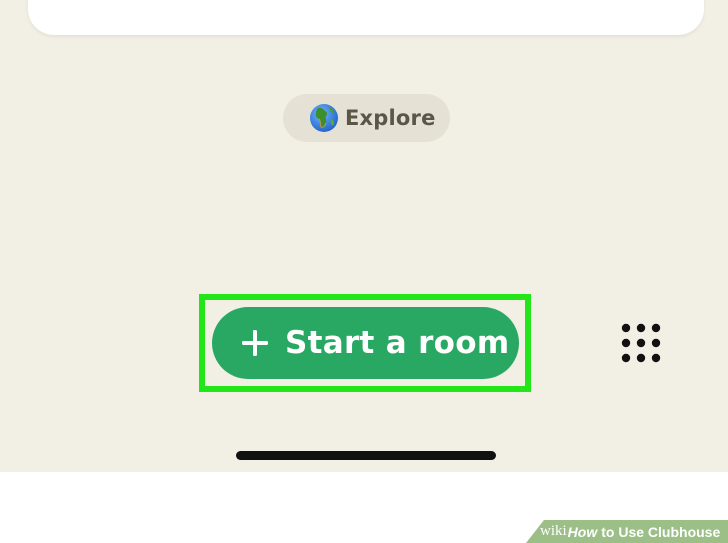 Image resolution: width=728 pixels, height=543 pixels. What do you see at coordinates (641, 343) in the screenshot?
I see `grid-dots-icon` at bounding box center [641, 343].